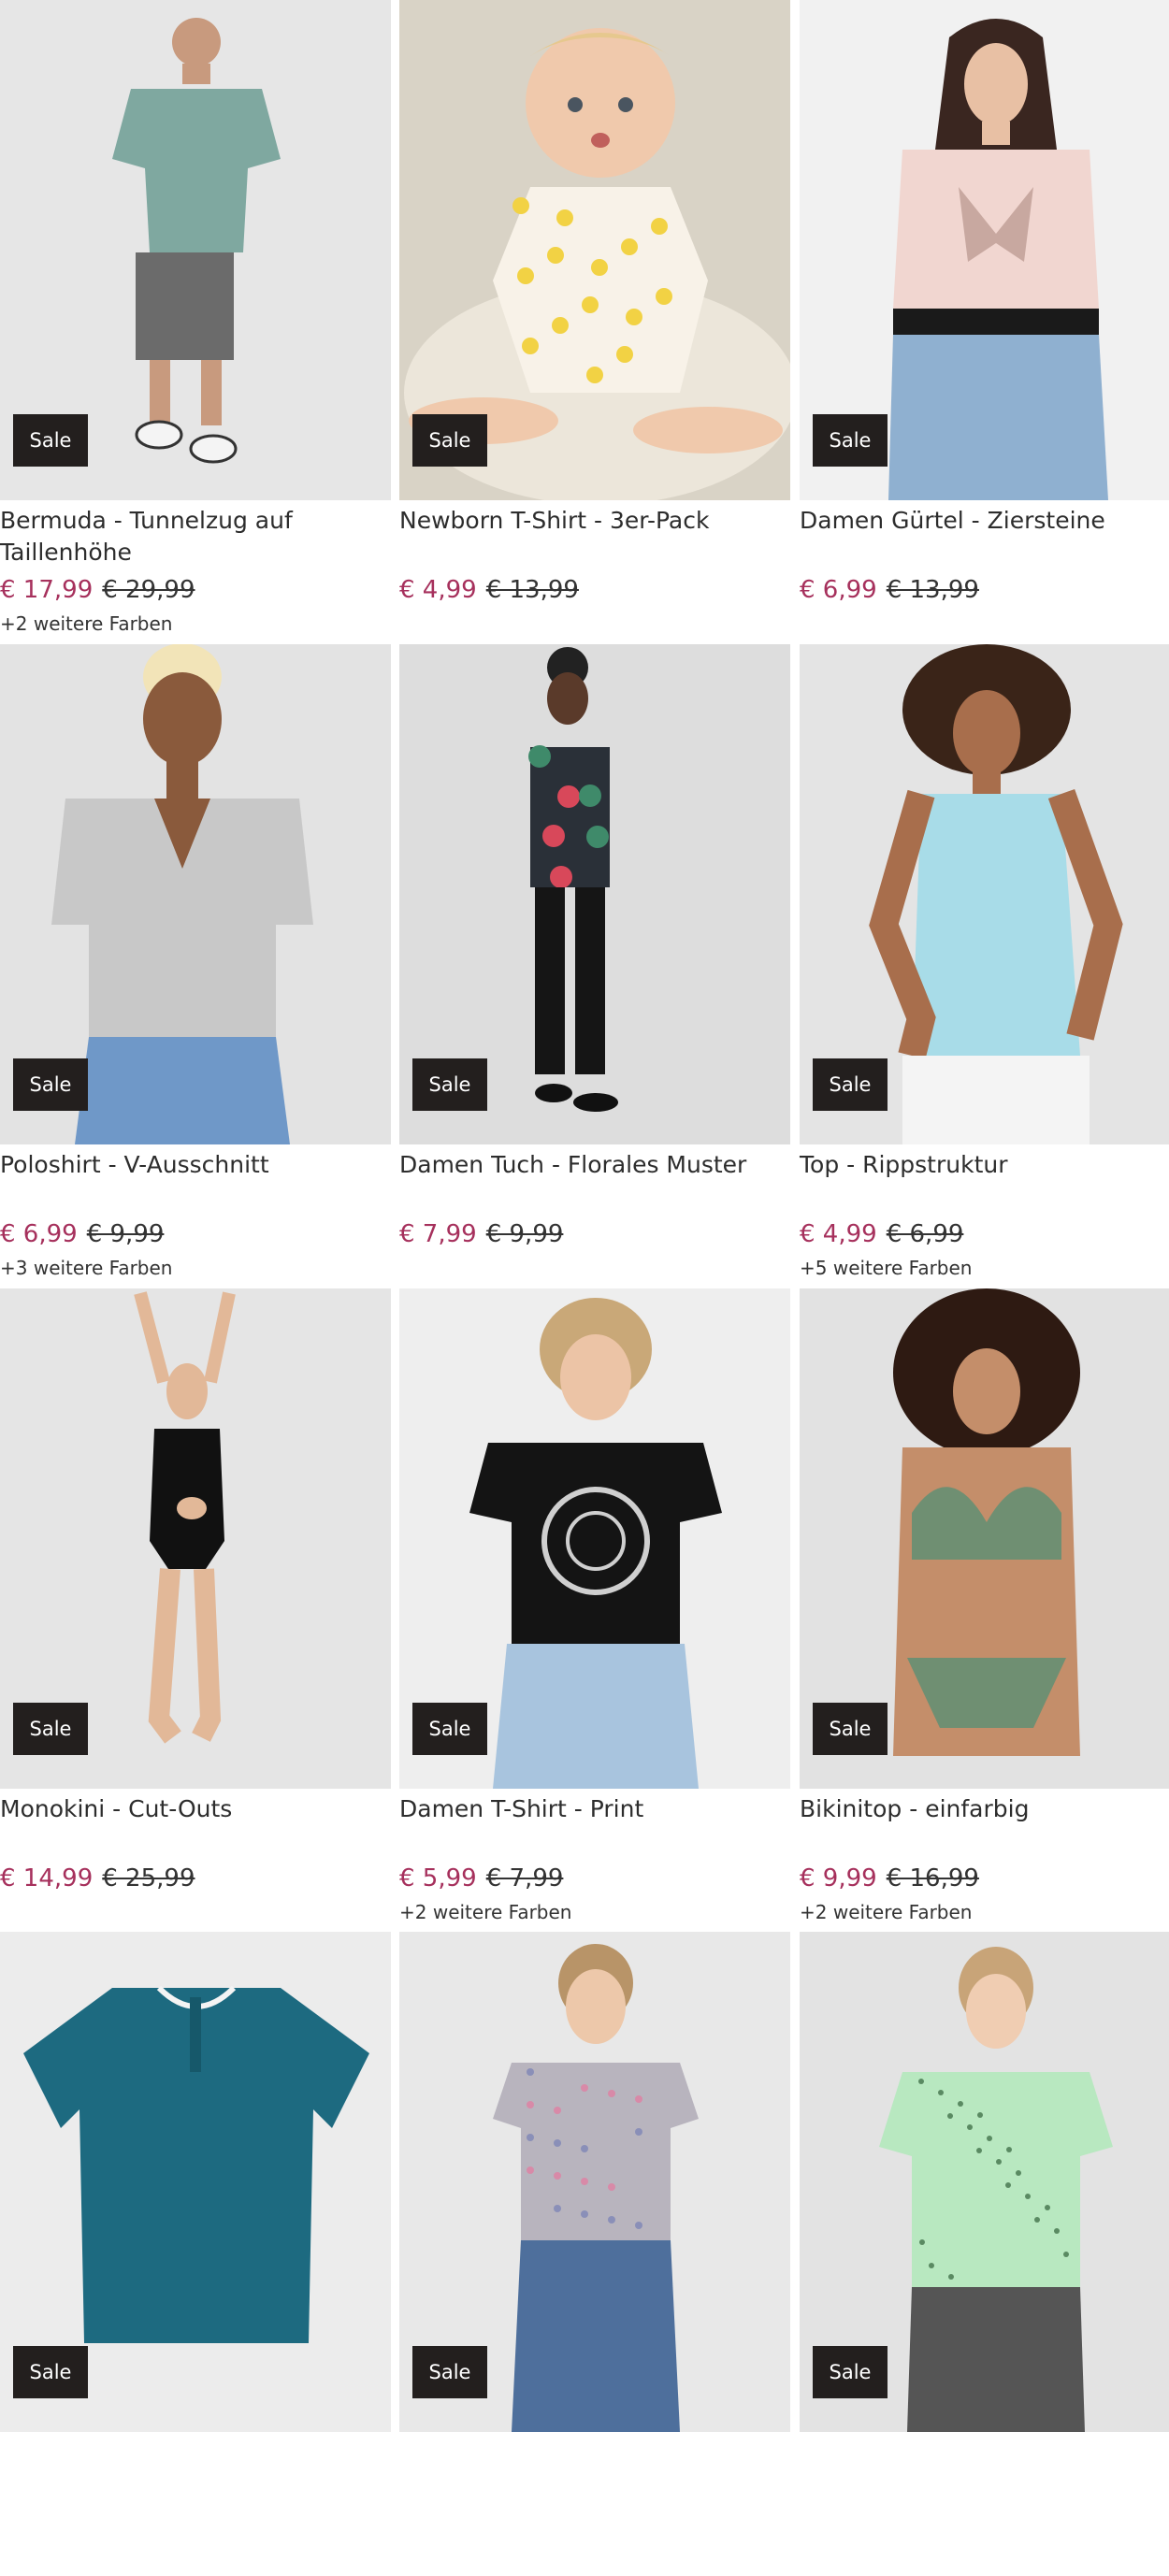 The width and height of the screenshot is (1169, 2576). I want to click on product-title: Poloshirt - V-Ausschnitt, so click(192, 1165).